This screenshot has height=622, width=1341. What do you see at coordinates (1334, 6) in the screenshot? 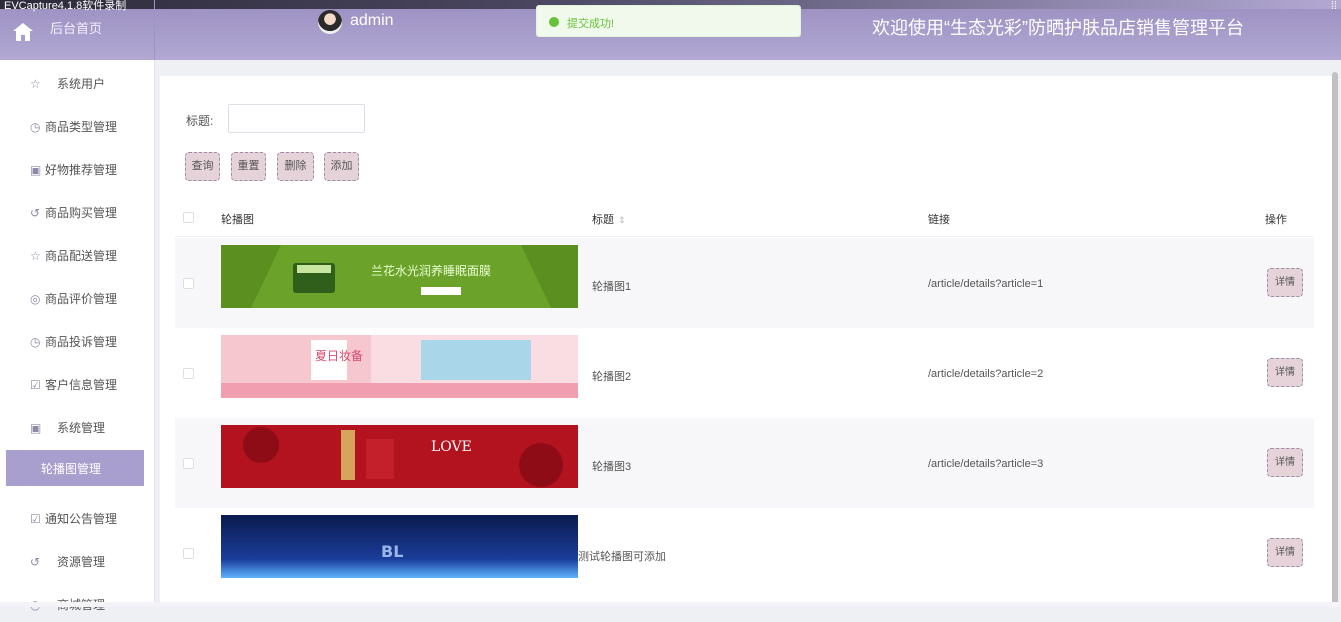
I see `grid-icon: ⁞⁞` at bounding box center [1334, 6].